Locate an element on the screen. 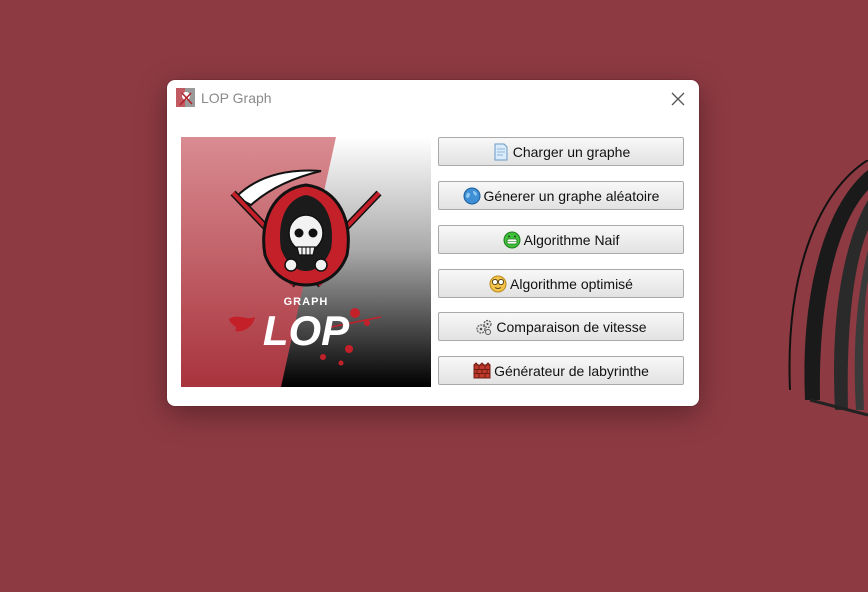 The width and height of the screenshot is (868, 592). naive-algorithm-button: Algorithme Naif is located at coordinates (561, 239).